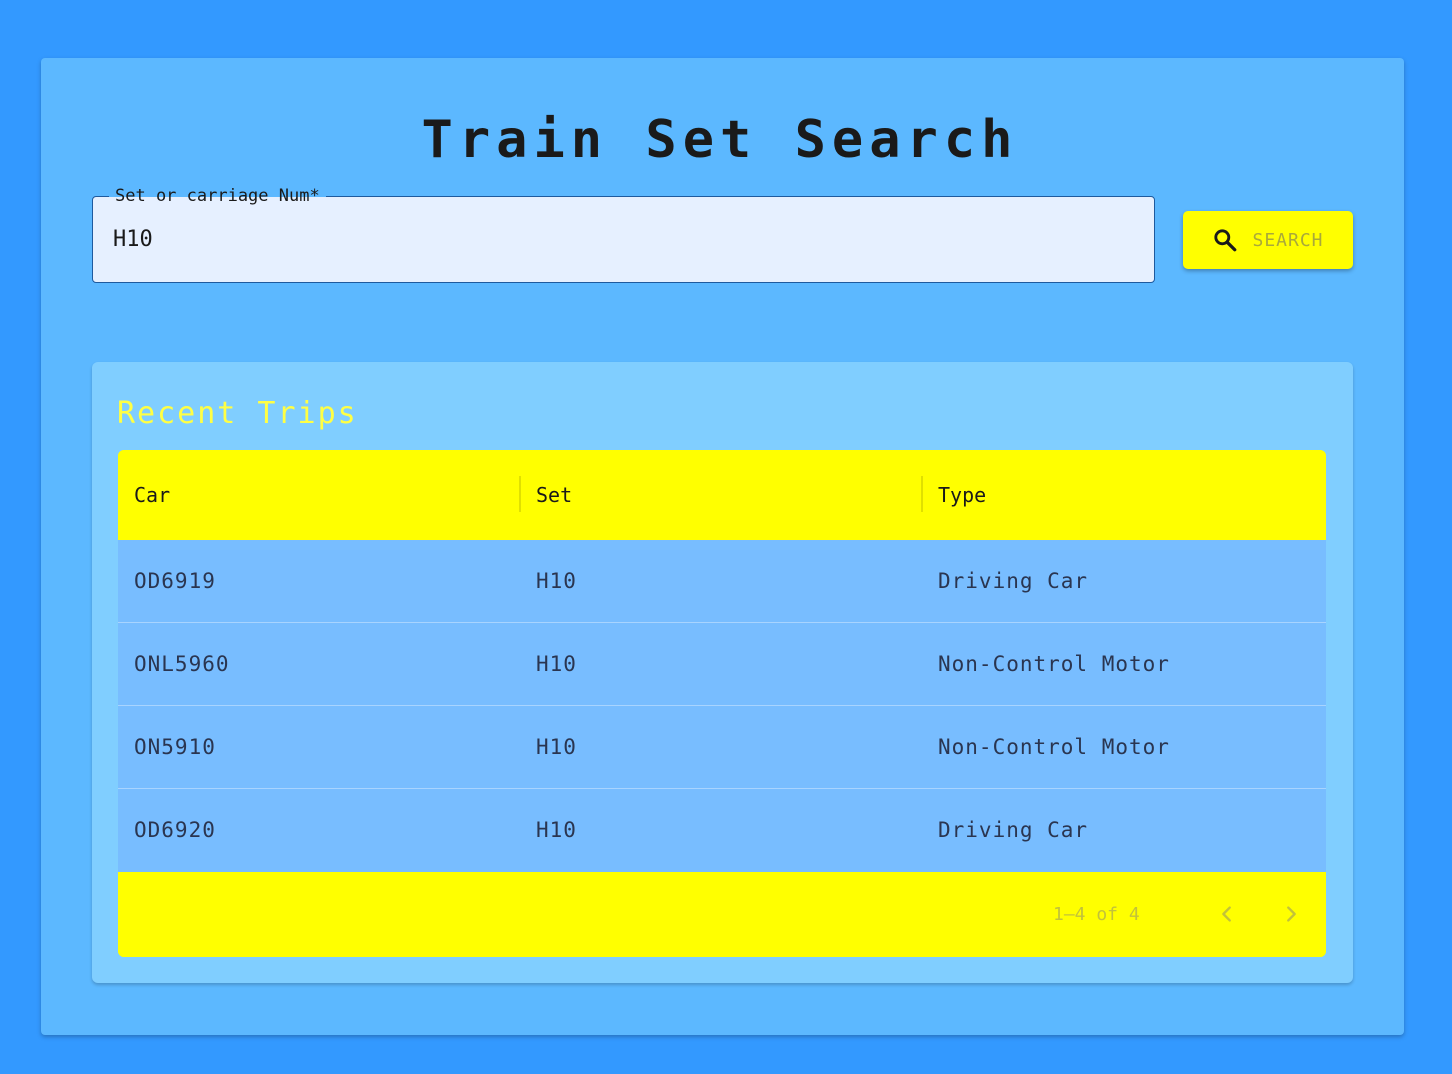  I want to click on cell-car: OD6919, so click(175, 581).